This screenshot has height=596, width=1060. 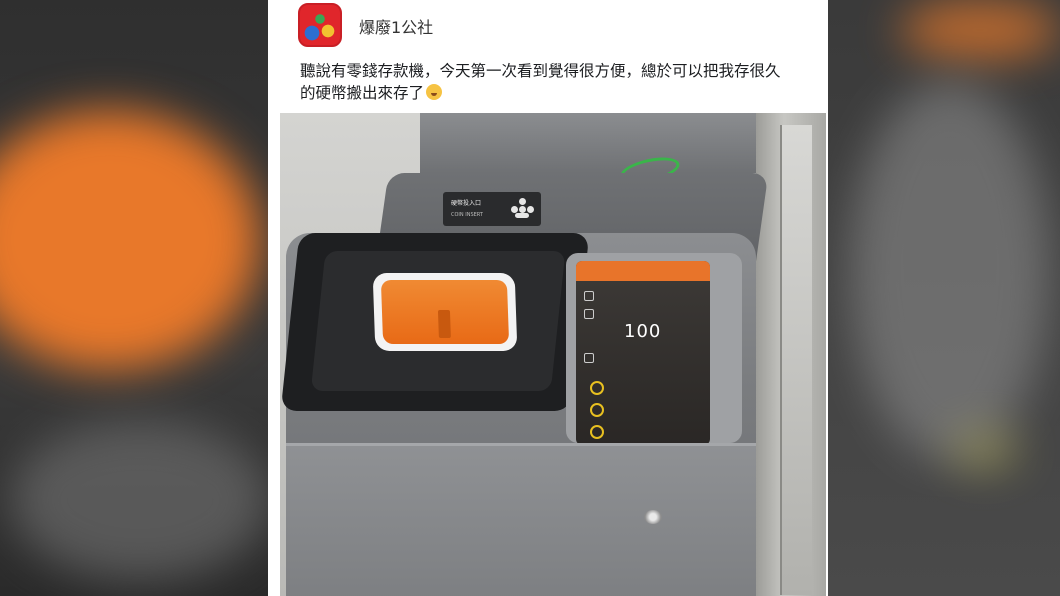 I want to click on lock-screw, so click(x=653, y=517).